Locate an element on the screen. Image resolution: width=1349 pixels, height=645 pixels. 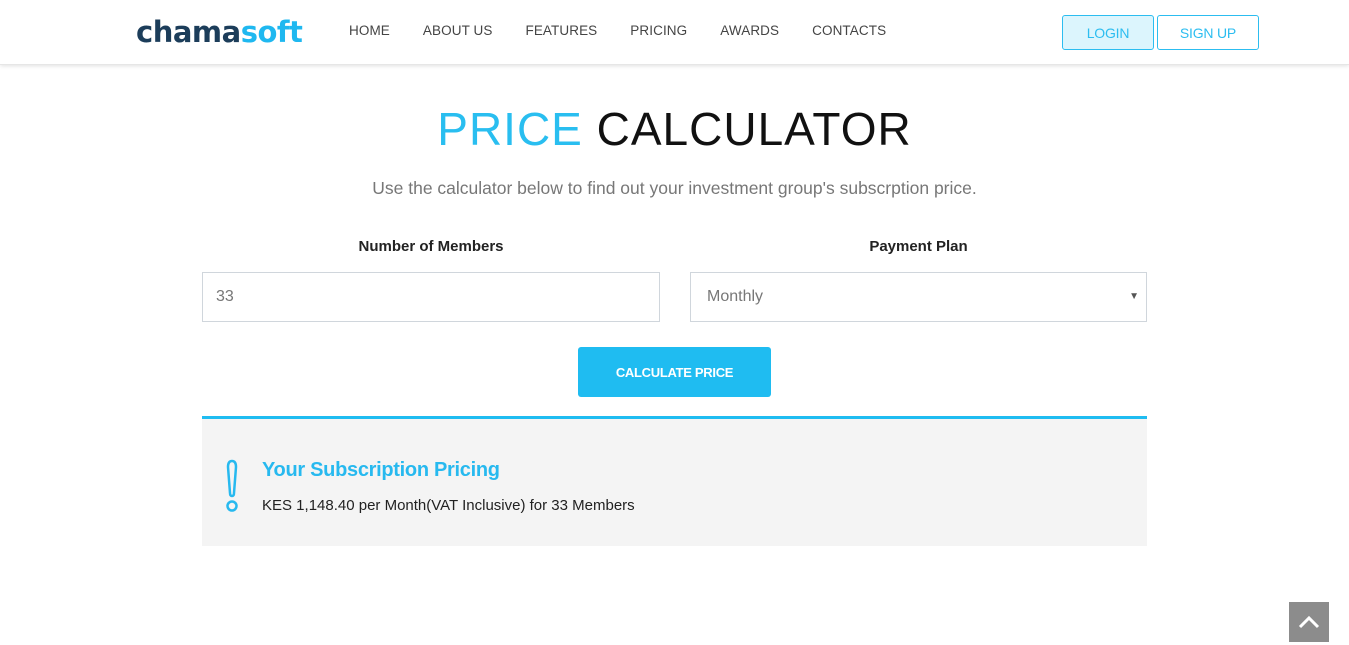
nav-home: HOME is located at coordinates (369, 30).